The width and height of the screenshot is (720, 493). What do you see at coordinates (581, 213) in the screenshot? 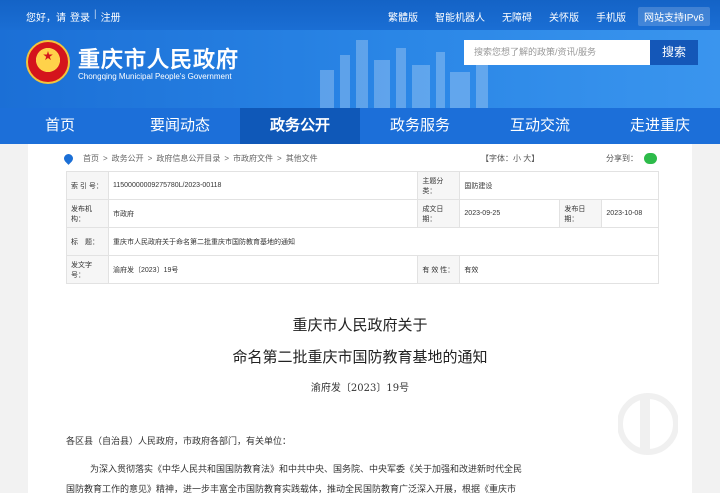
I see `pub-date-key: 发布日期：` at bounding box center [581, 213].